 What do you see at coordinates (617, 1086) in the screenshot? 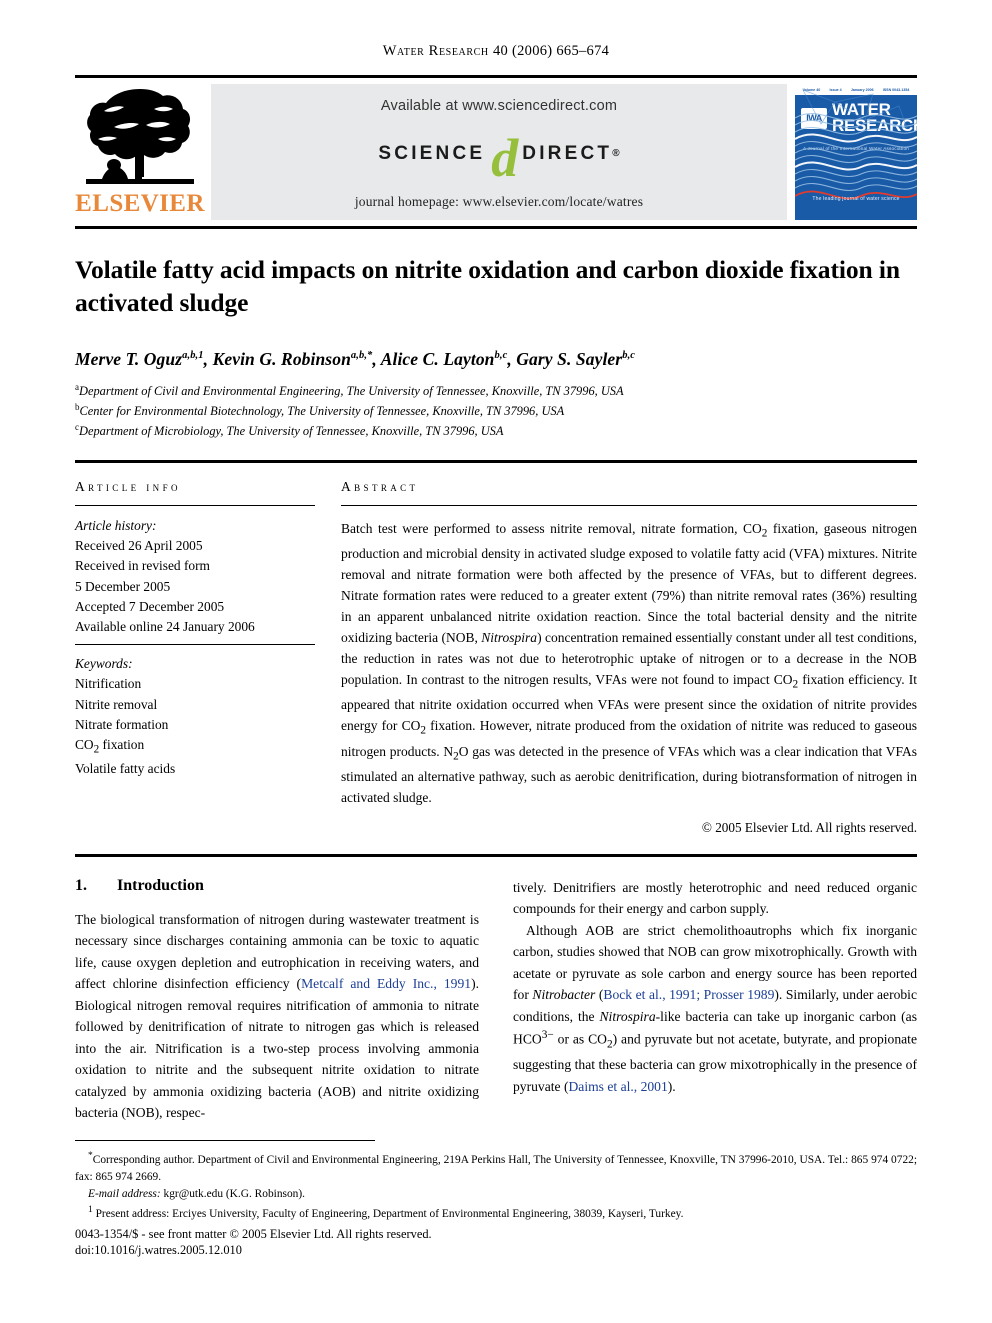
I see `citation-link: Daims et al., 2001` at bounding box center [617, 1086].